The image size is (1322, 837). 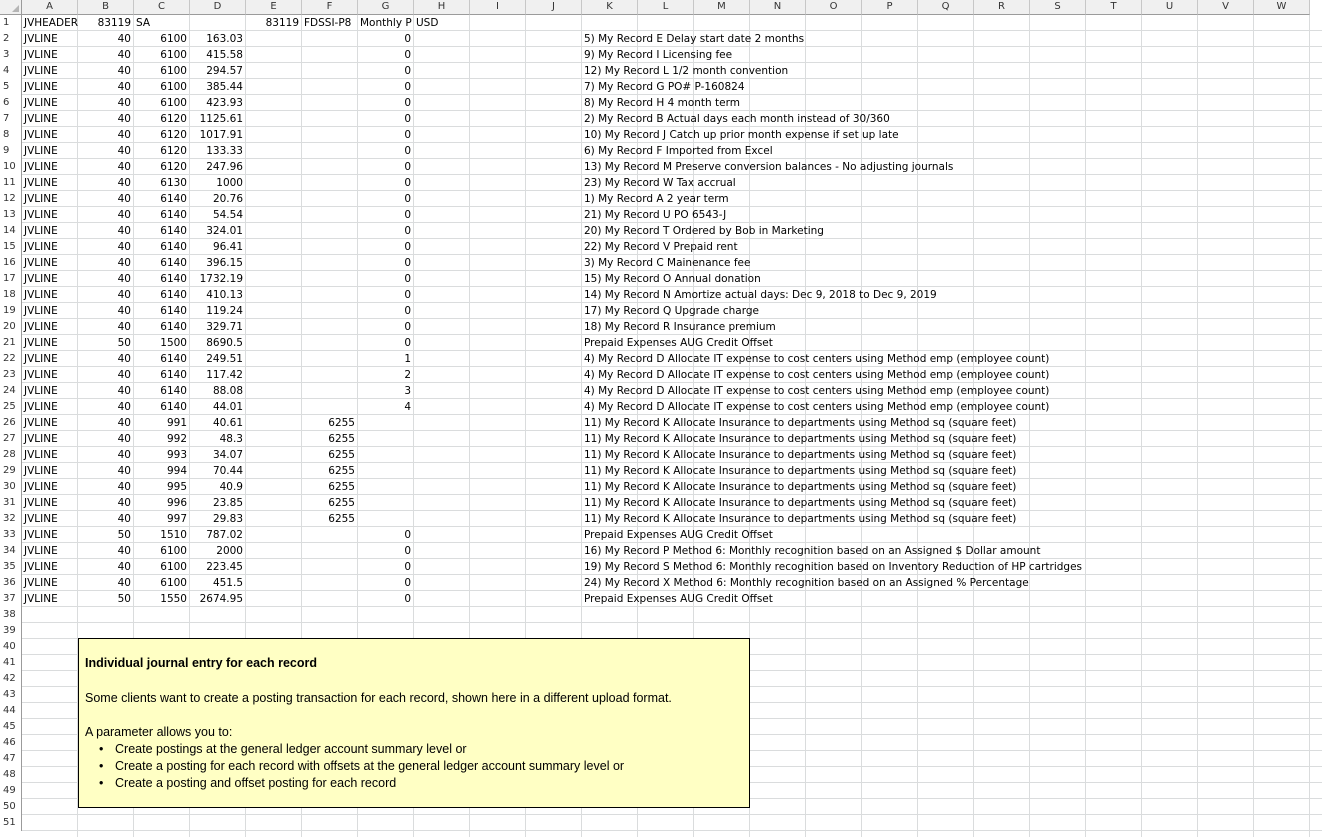 I want to click on row-header-46: 46, so click(x=11, y=743).